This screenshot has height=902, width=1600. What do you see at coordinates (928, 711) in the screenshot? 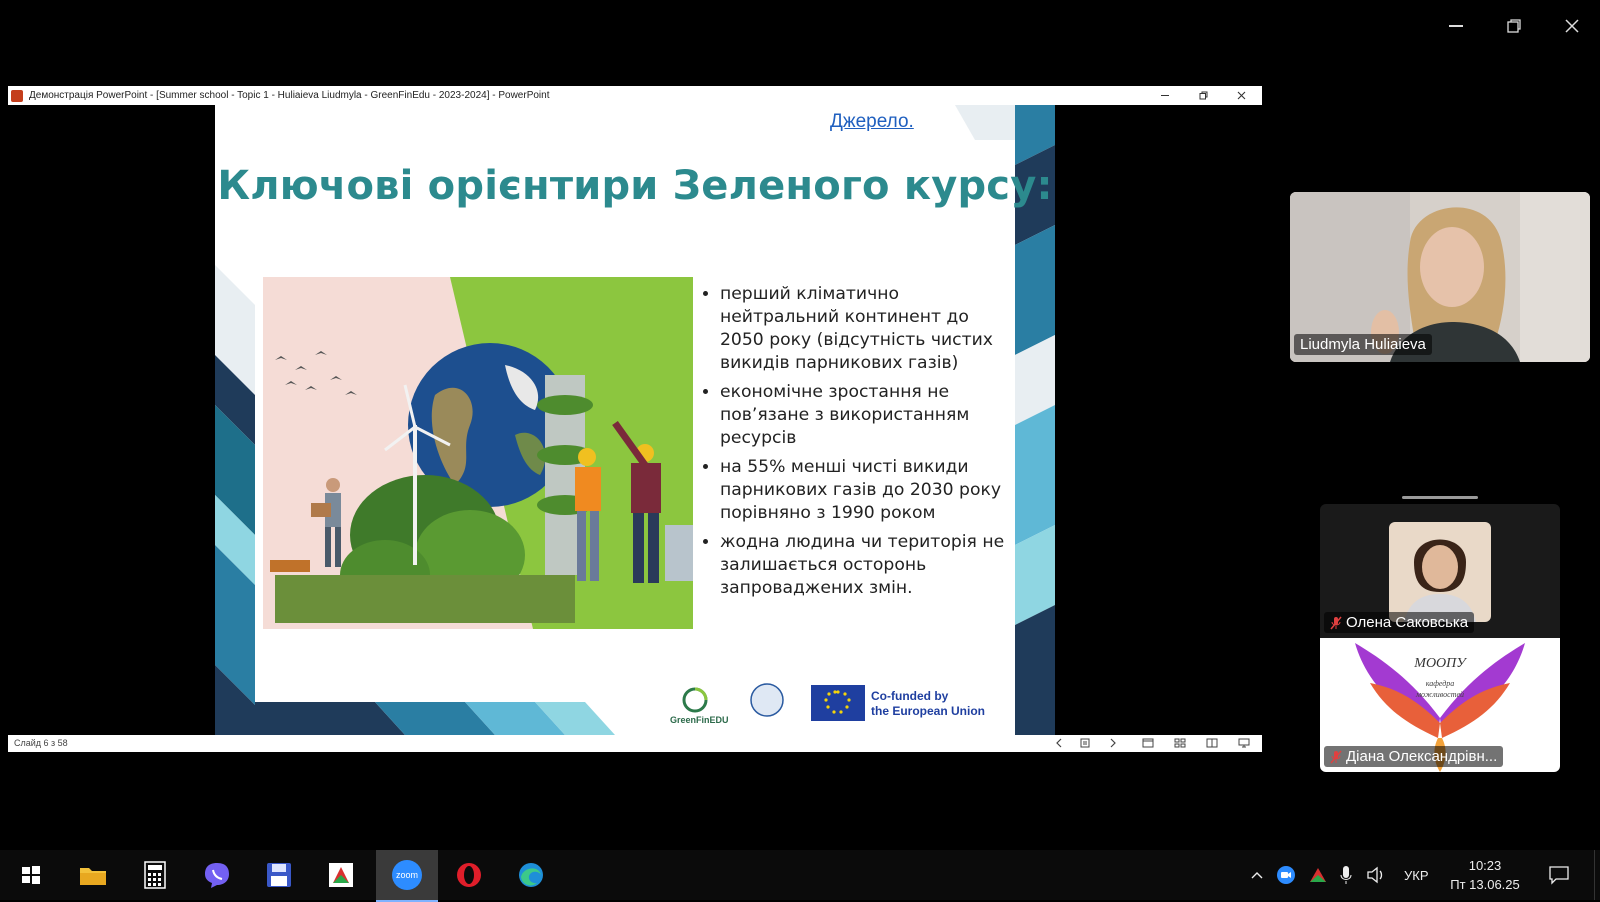
I see `eu-logo-line2: the European Union` at bounding box center [928, 711].